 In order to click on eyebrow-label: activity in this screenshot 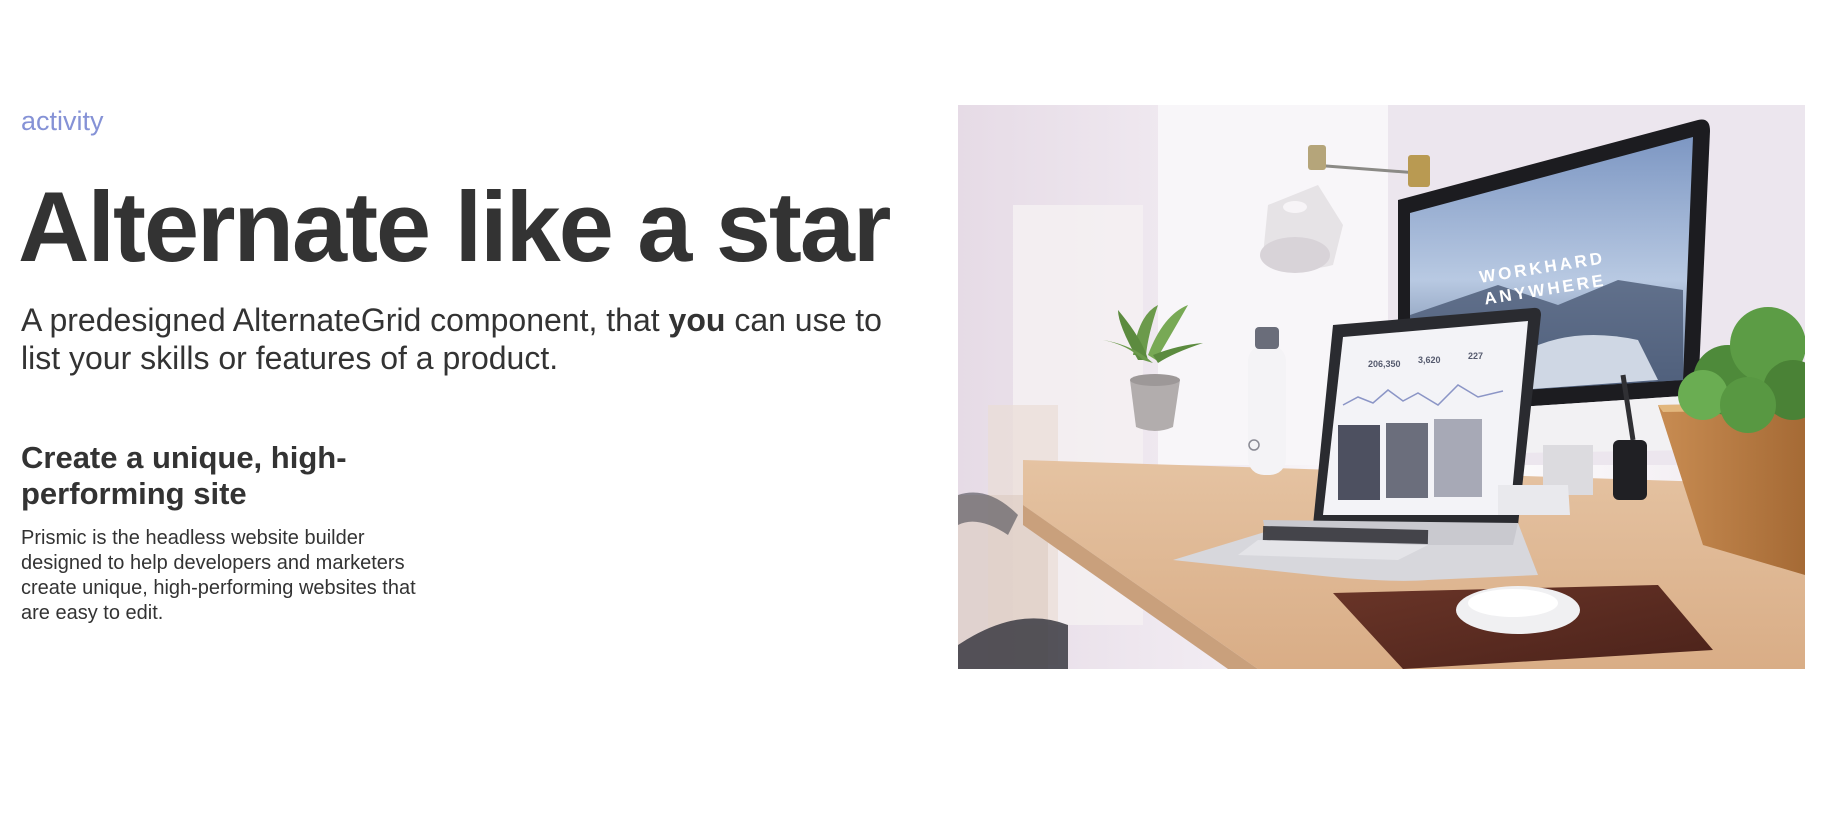, I will do `click(62, 121)`.